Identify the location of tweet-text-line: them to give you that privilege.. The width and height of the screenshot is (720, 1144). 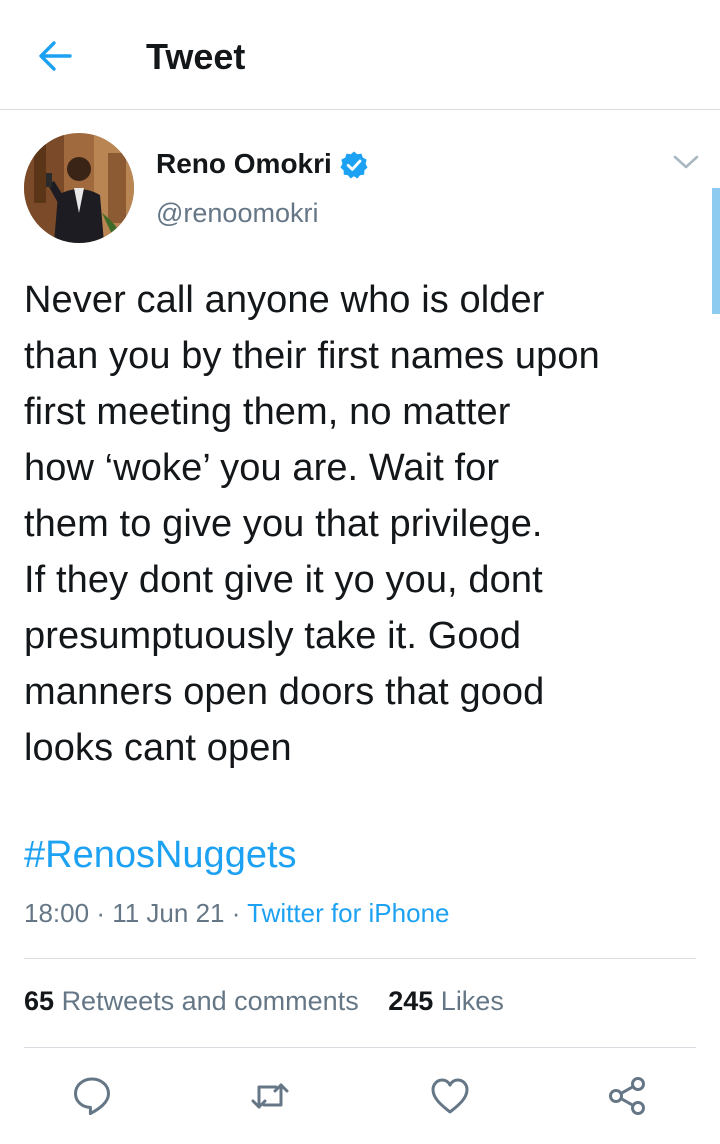
(283, 524).